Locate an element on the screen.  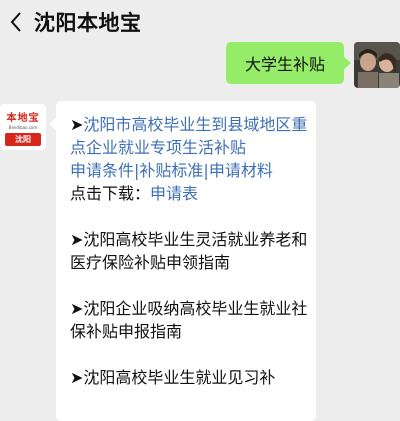
logo-url-text: Bendibao.com is located at coordinates (23, 127).